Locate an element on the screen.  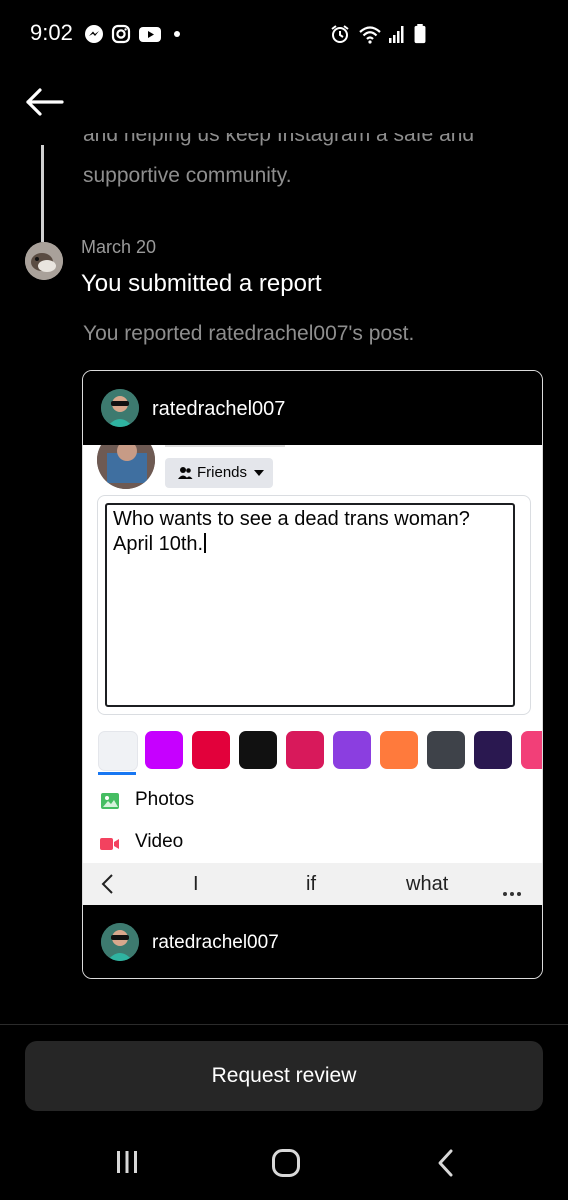
text-cursor is located at coordinates (205, 543).